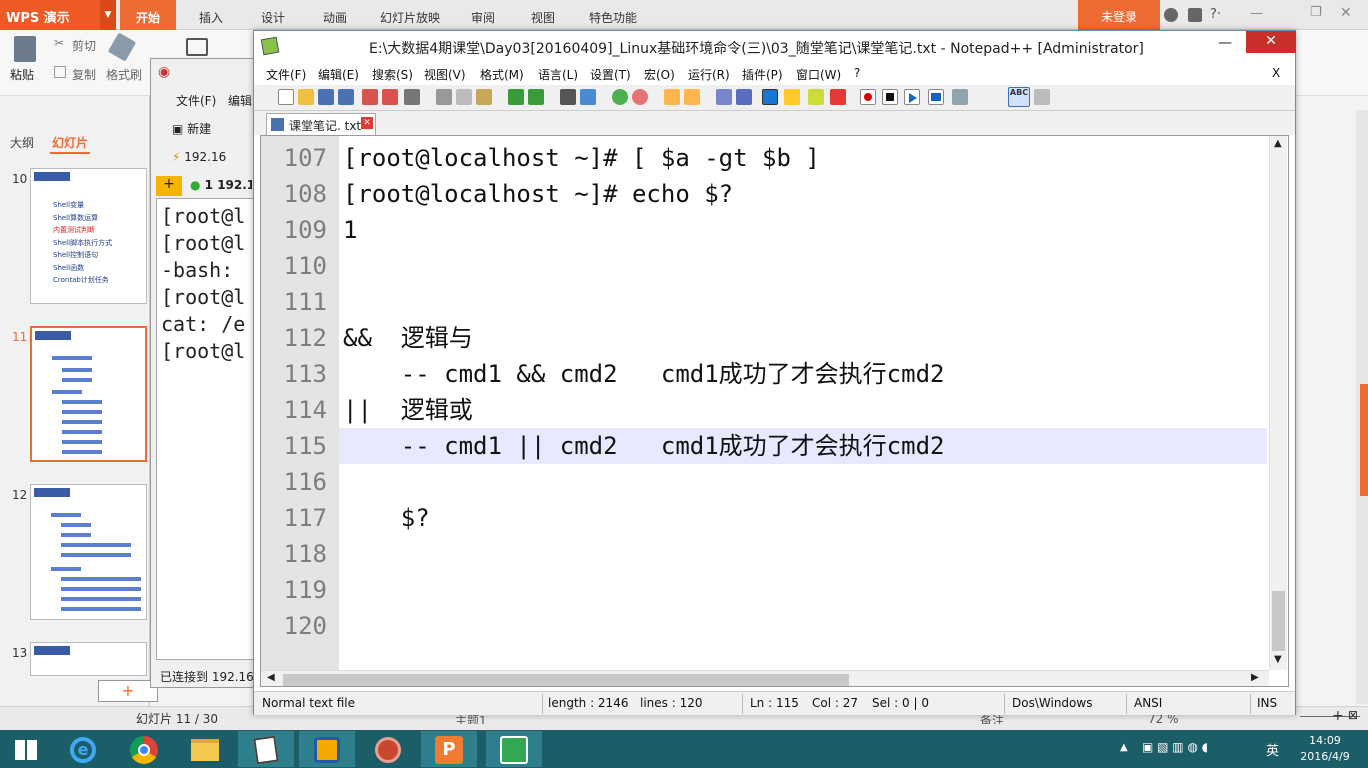 This screenshot has width=1368, height=768. I want to click on paste-icon, so click(484, 97).